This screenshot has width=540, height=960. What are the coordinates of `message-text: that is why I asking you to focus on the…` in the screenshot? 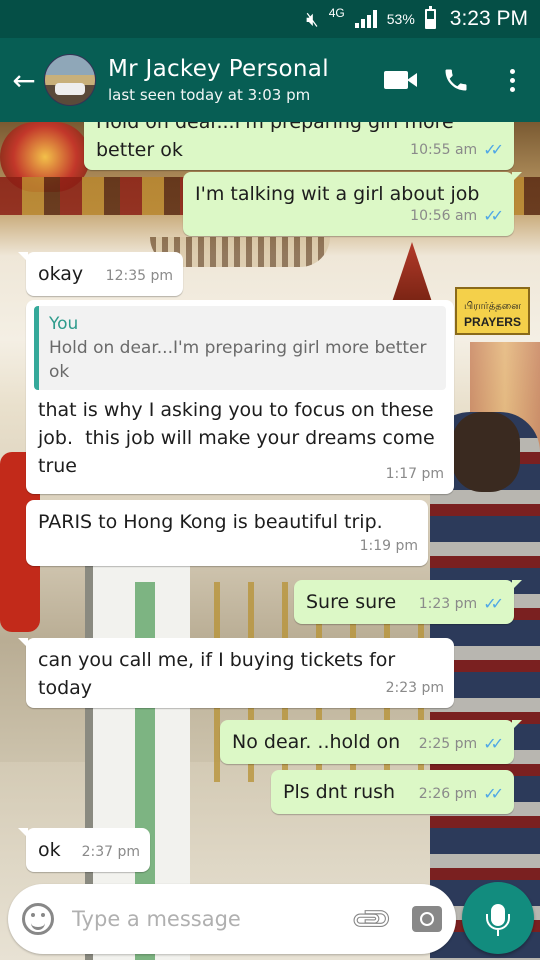 It's located at (239, 438).